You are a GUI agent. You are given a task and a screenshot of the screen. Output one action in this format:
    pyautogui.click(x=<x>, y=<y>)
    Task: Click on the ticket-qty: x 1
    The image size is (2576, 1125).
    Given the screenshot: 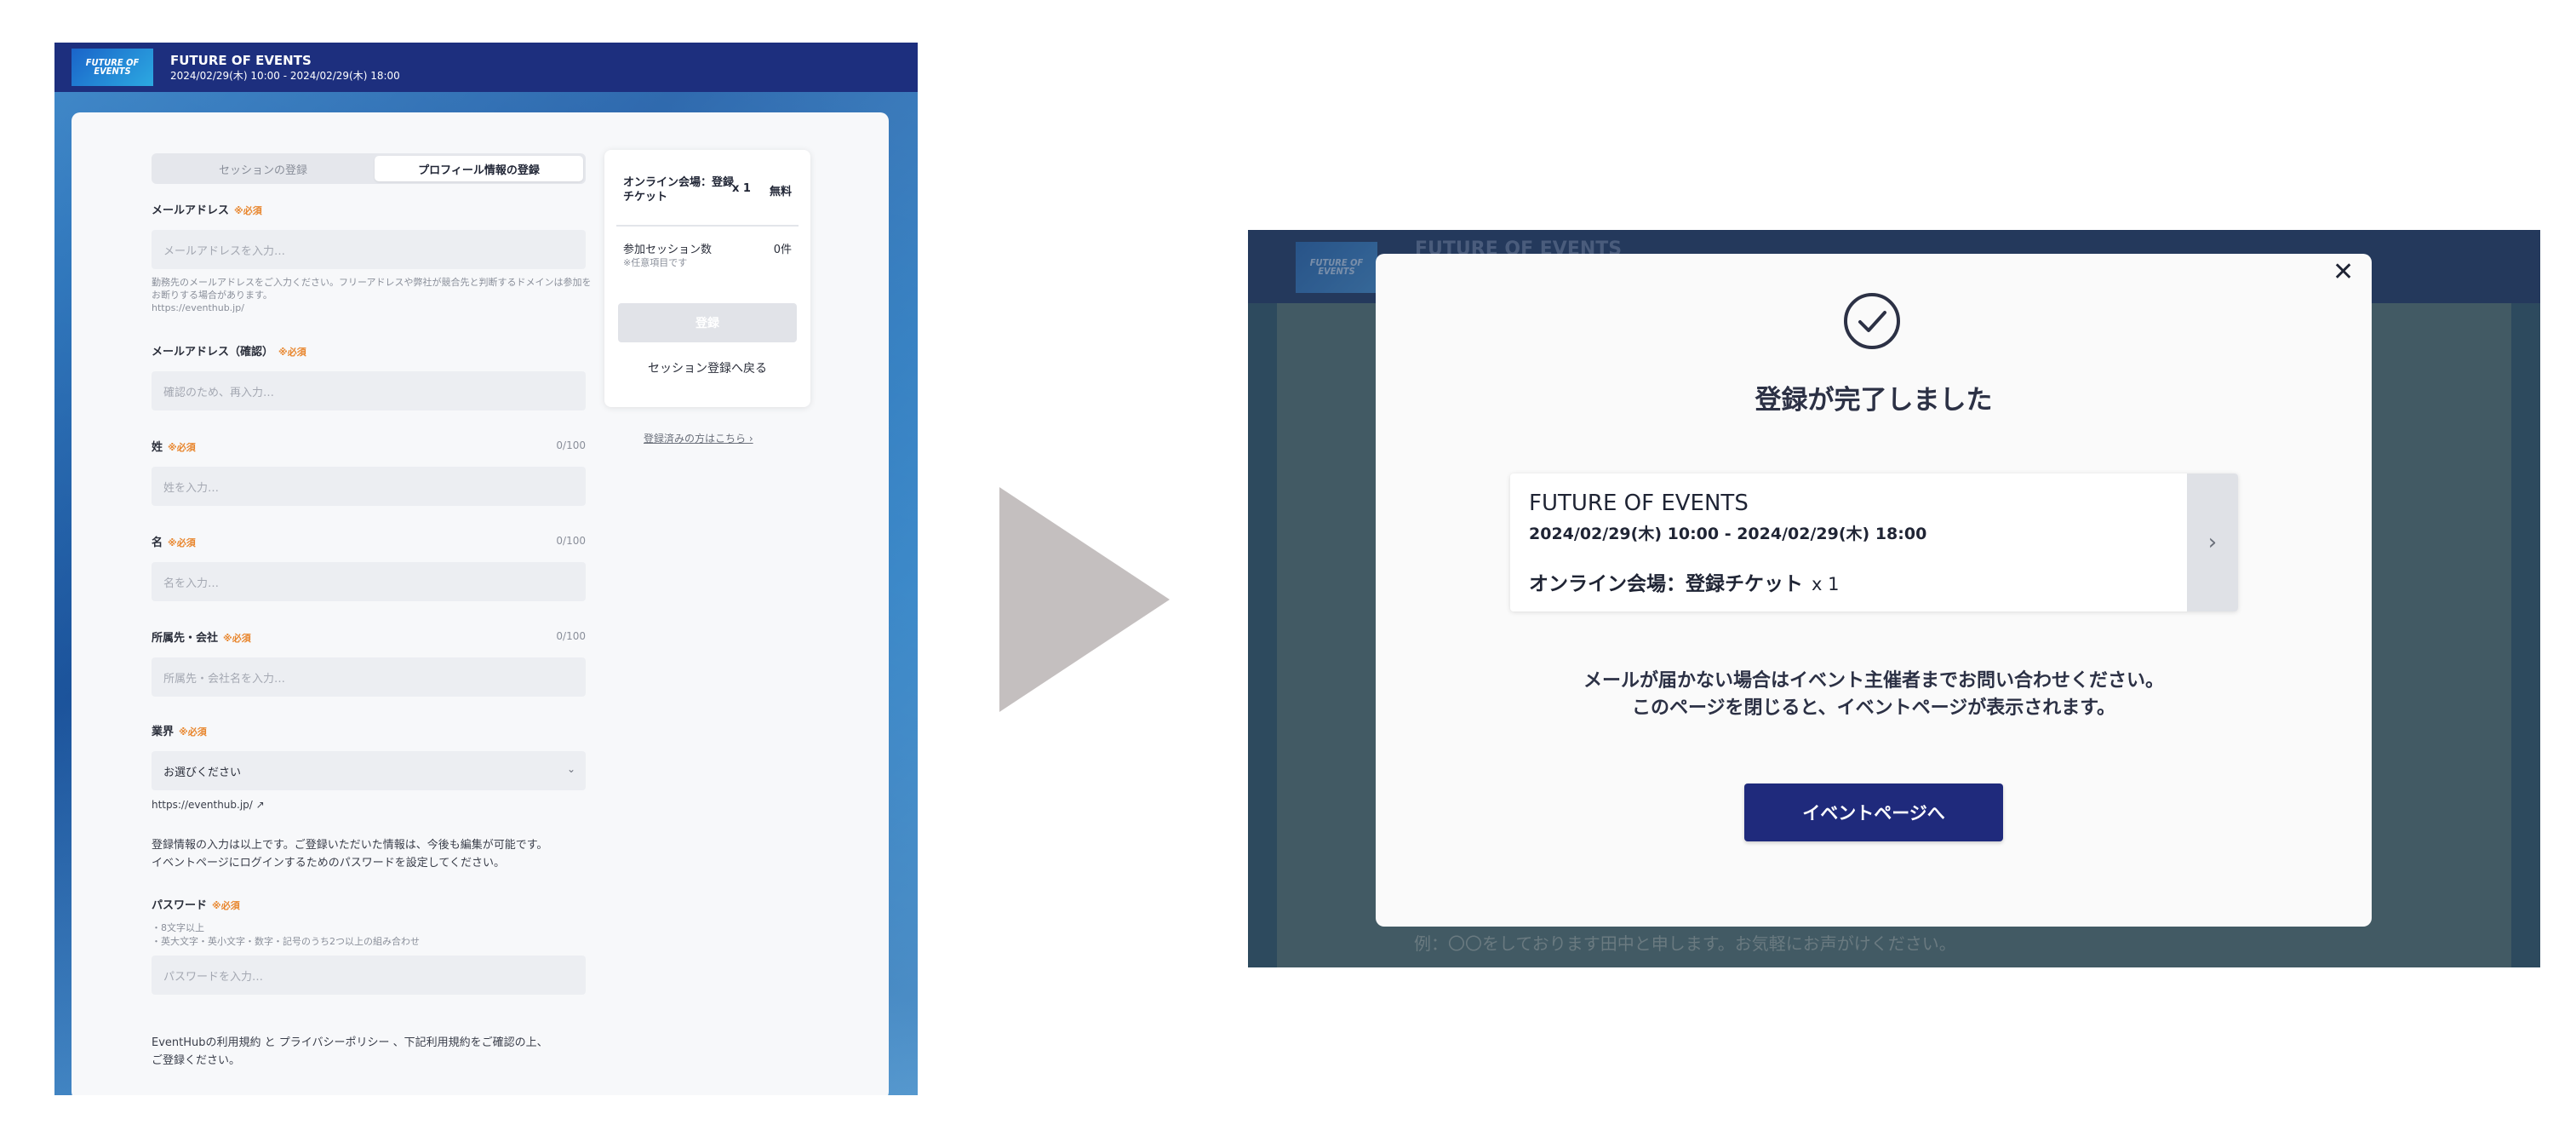 What is the action you would take?
    pyautogui.click(x=742, y=188)
    